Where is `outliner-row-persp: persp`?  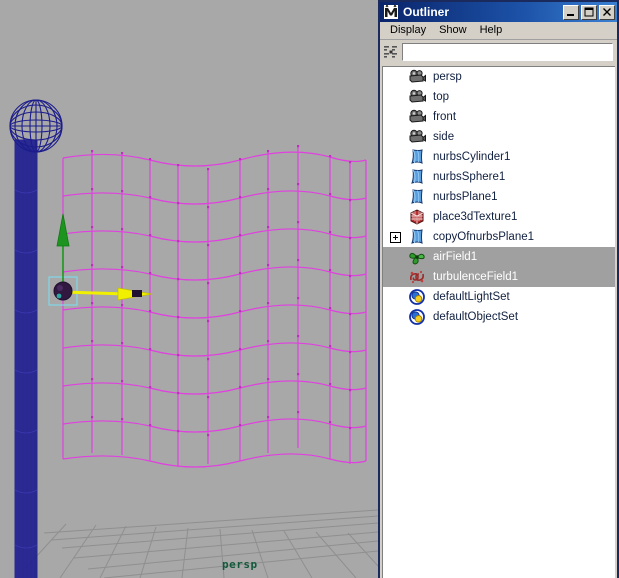 outliner-row-persp: persp is located at coordinates (499, 77).